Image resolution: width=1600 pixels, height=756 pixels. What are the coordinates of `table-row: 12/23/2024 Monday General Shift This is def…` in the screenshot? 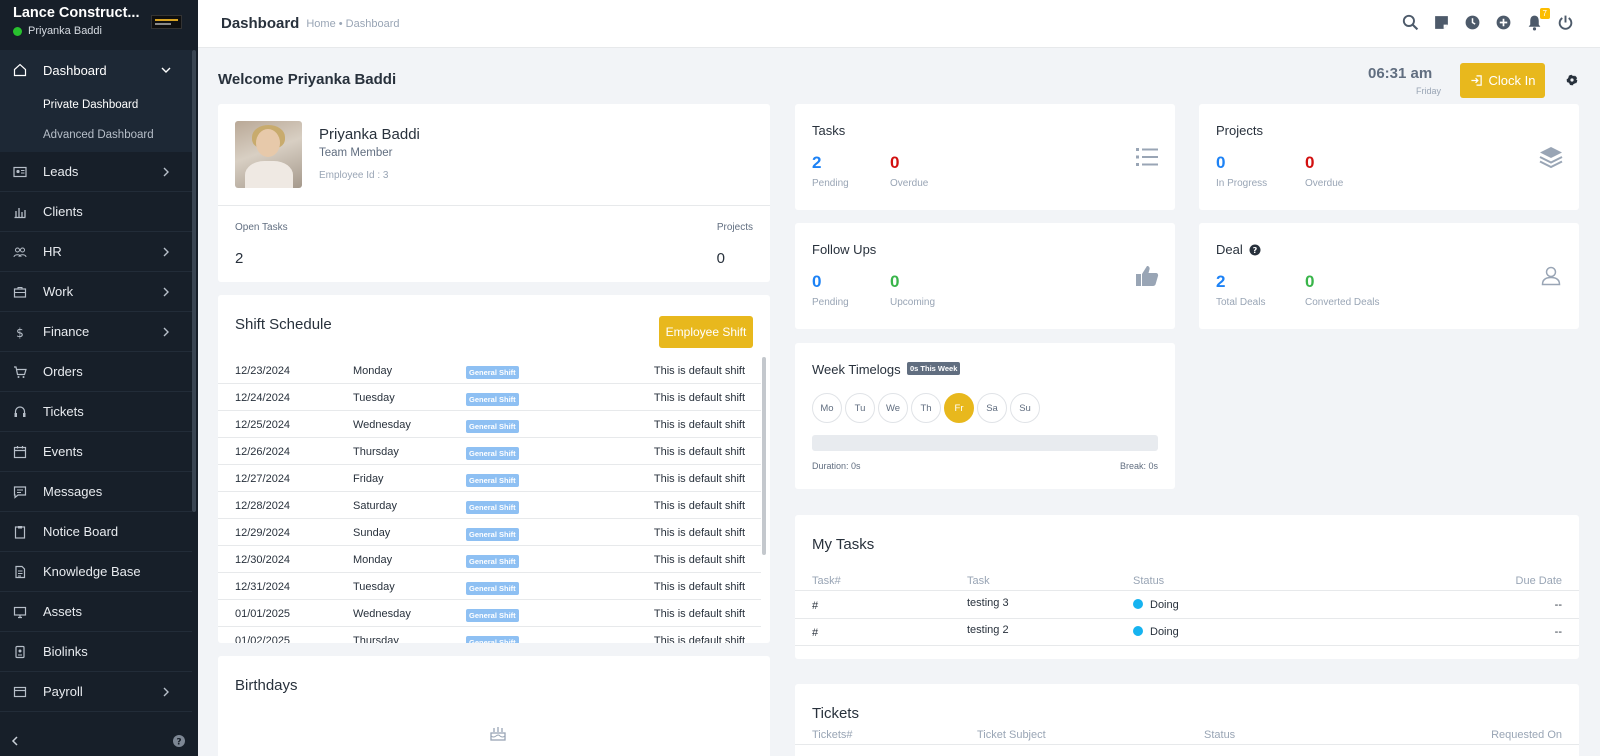 It's located at (489, 370).